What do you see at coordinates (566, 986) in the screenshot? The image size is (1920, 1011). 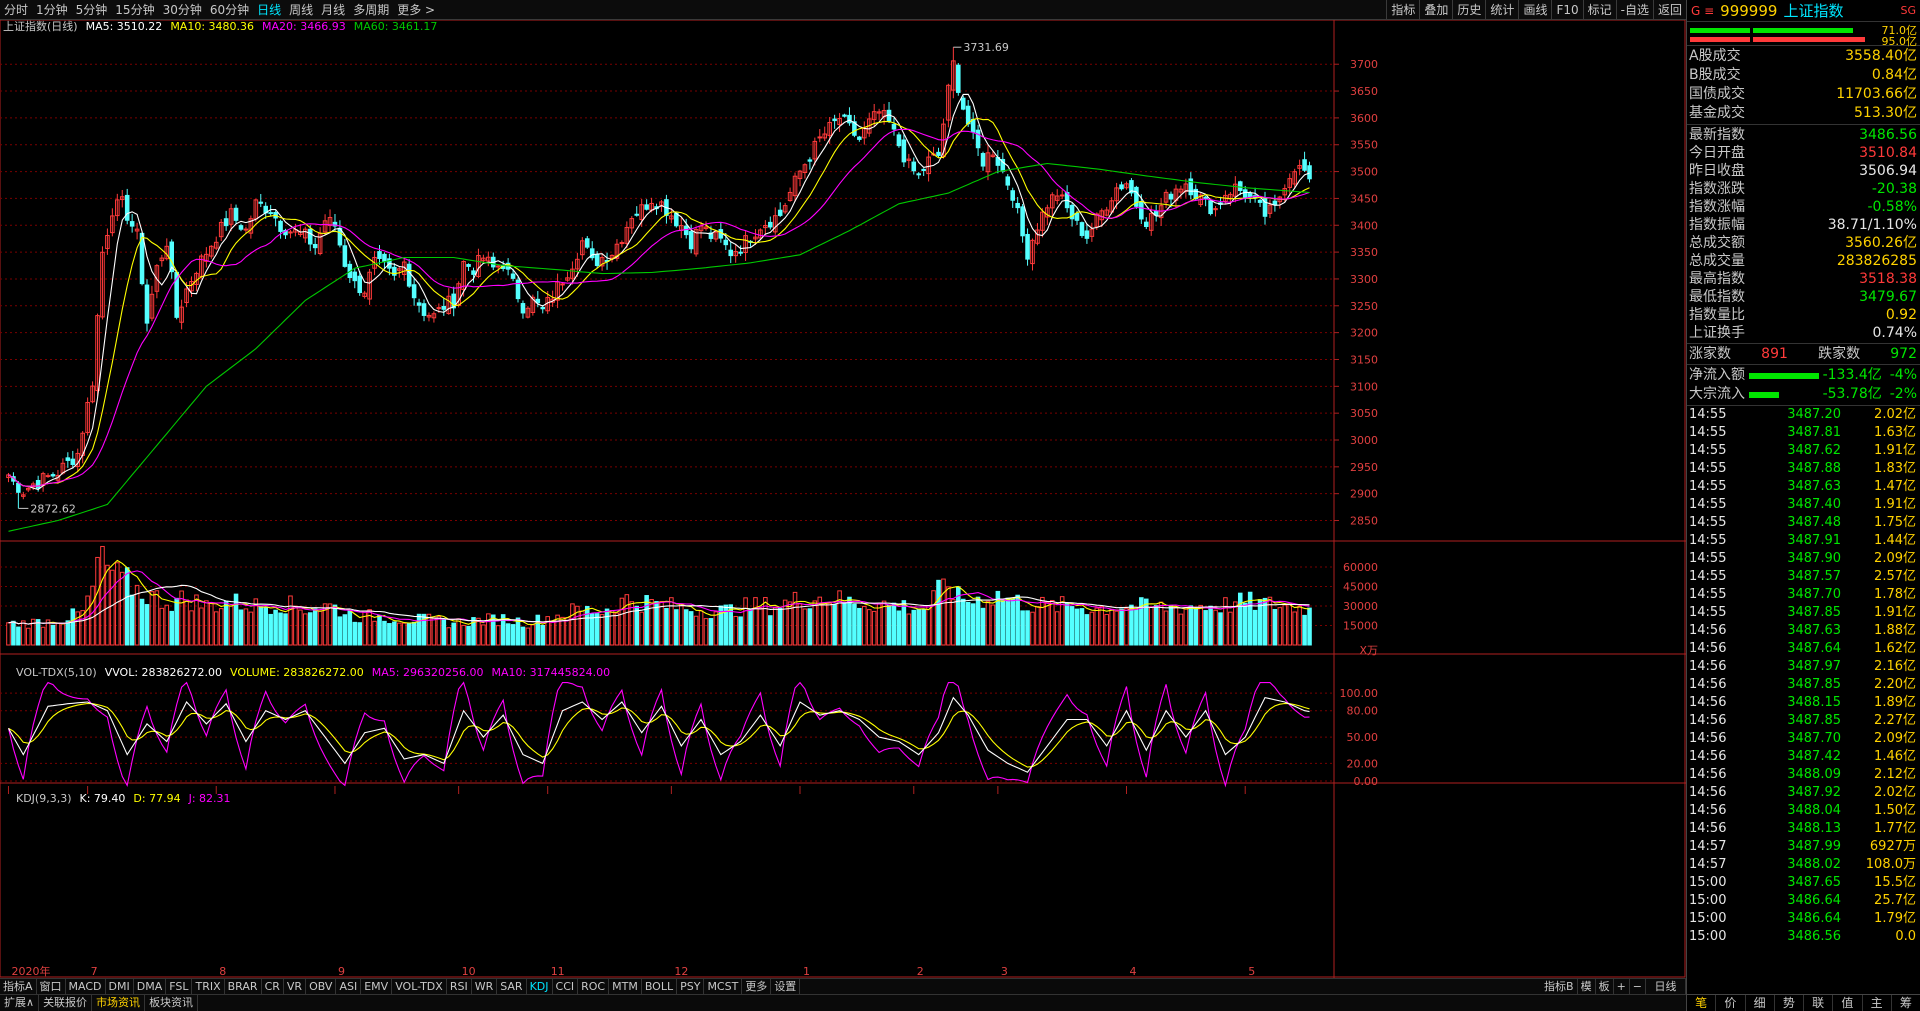 I see `indicator-tab-cci-18: CCI` at bounding box center [566, 986].